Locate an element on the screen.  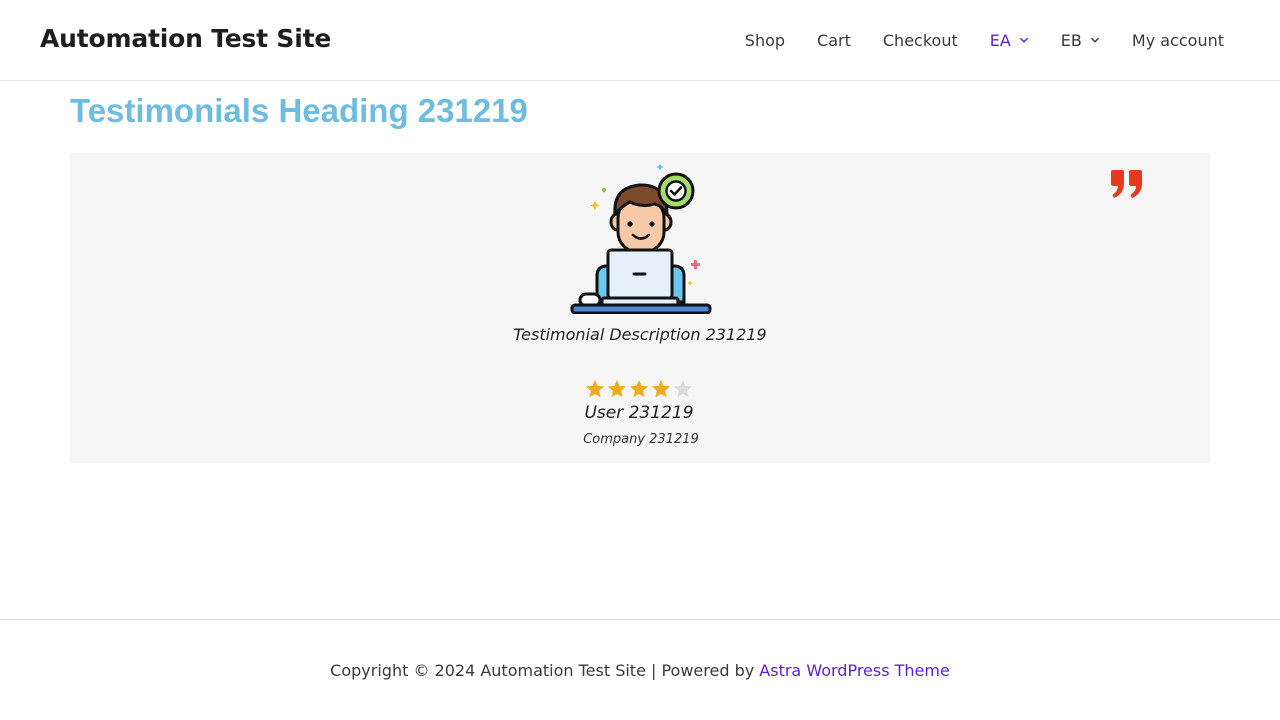
nav-item-shop: Shop is located at coordinates (765, 40).